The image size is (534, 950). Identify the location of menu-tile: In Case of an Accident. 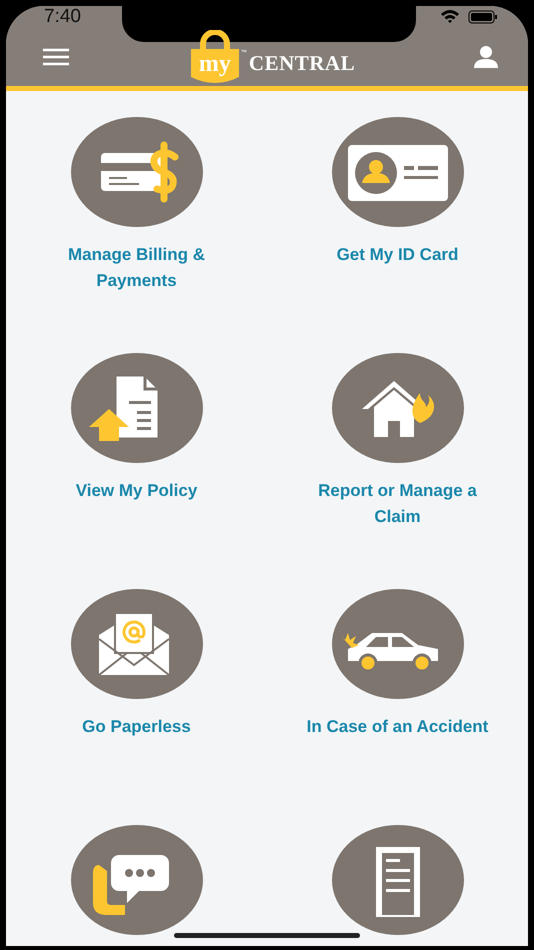
(397, 707).